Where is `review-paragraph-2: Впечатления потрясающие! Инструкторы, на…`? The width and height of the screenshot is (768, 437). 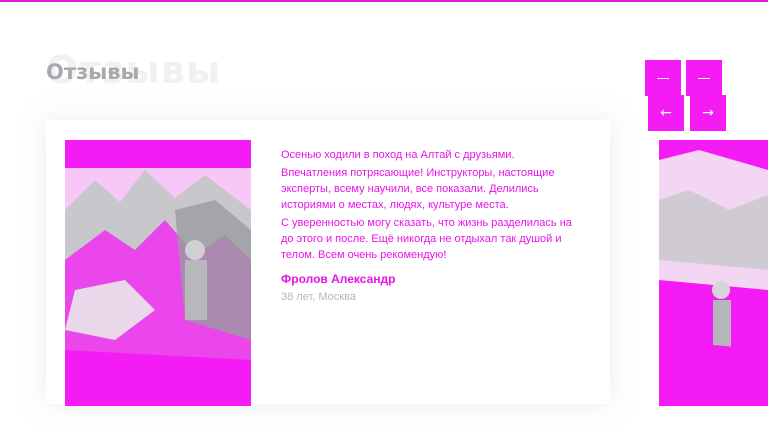
review-paragraph-2: Впечатления потрясающие! Инструкторы, на… is located at coordinates (418, 189).